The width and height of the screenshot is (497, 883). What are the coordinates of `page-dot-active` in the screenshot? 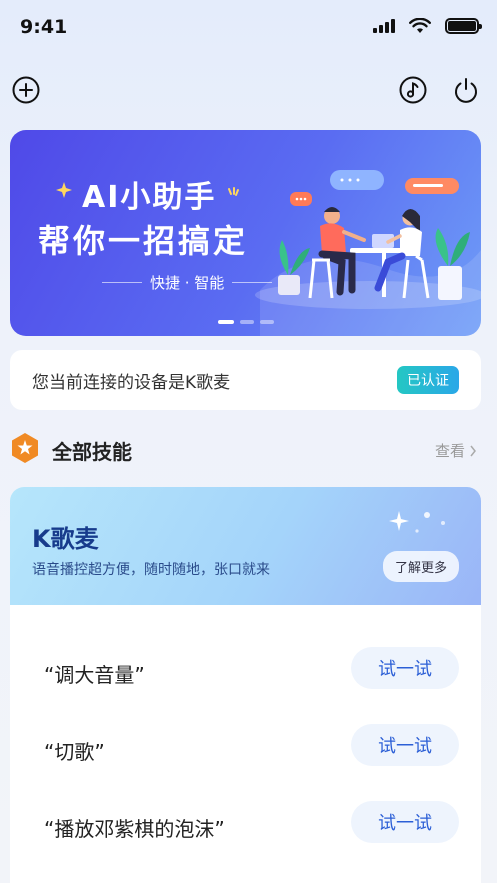 It's located at (226, 322).